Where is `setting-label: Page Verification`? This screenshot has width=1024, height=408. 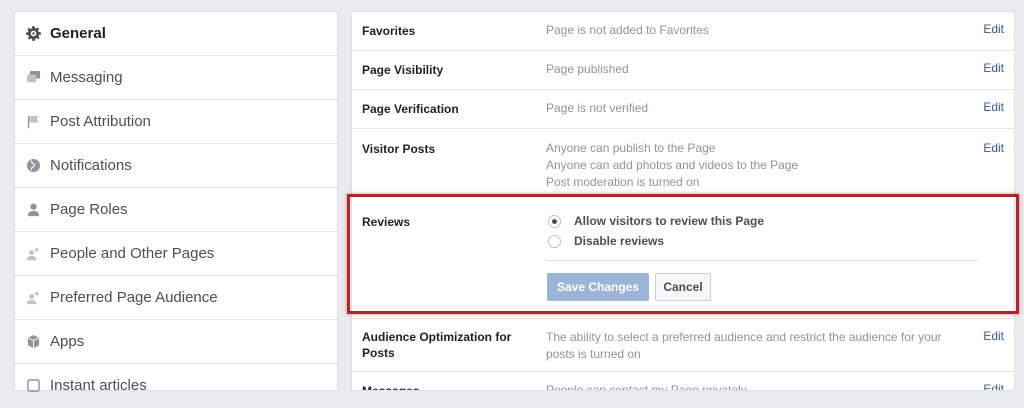
setting-label: Page Verification is located at coordinates (410, 109).